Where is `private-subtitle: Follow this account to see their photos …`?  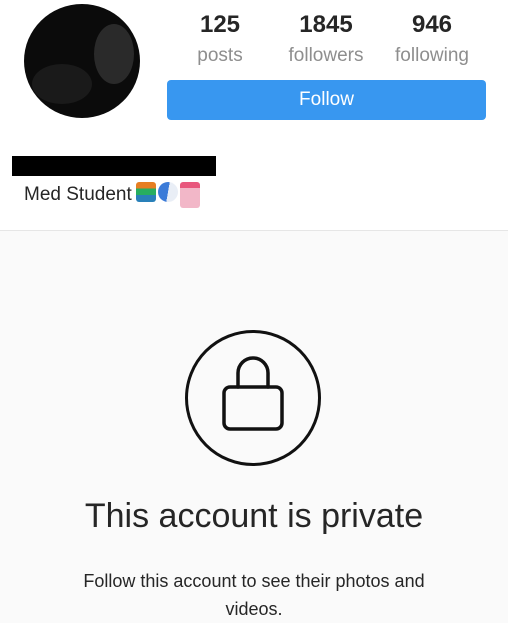 private-subtitle: Follow this account to see their photos … is located at coordinates (254, 595).